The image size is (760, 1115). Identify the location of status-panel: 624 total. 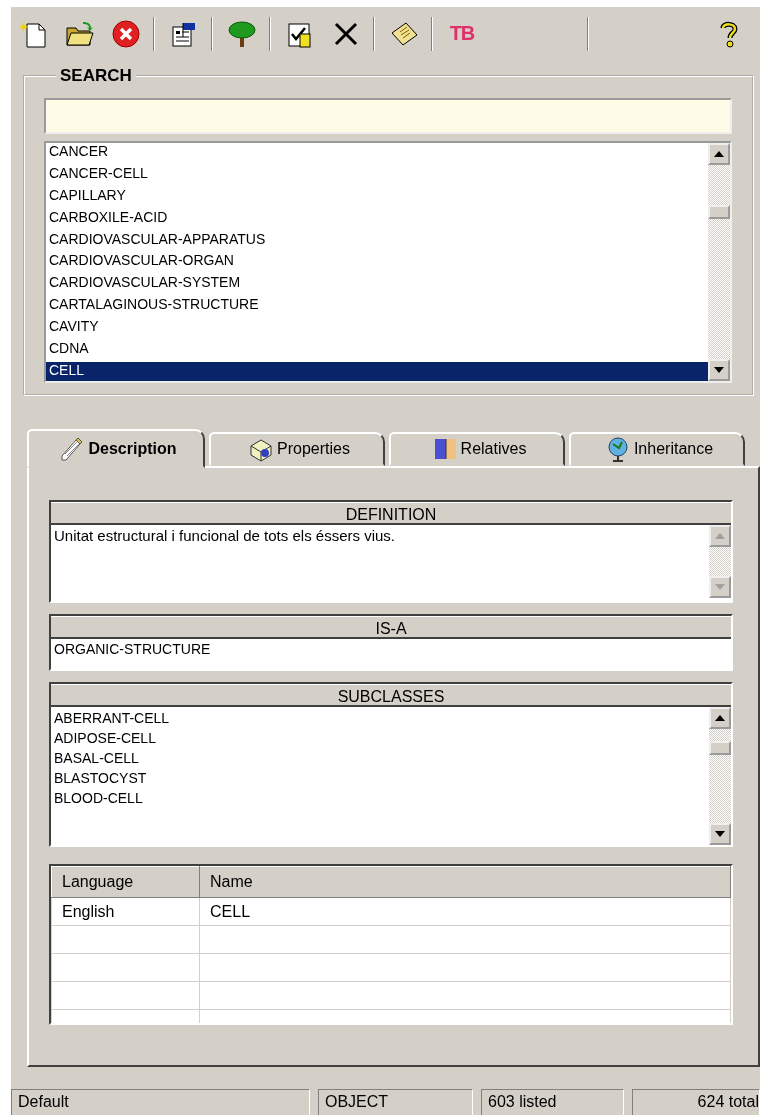
(696, 1102).